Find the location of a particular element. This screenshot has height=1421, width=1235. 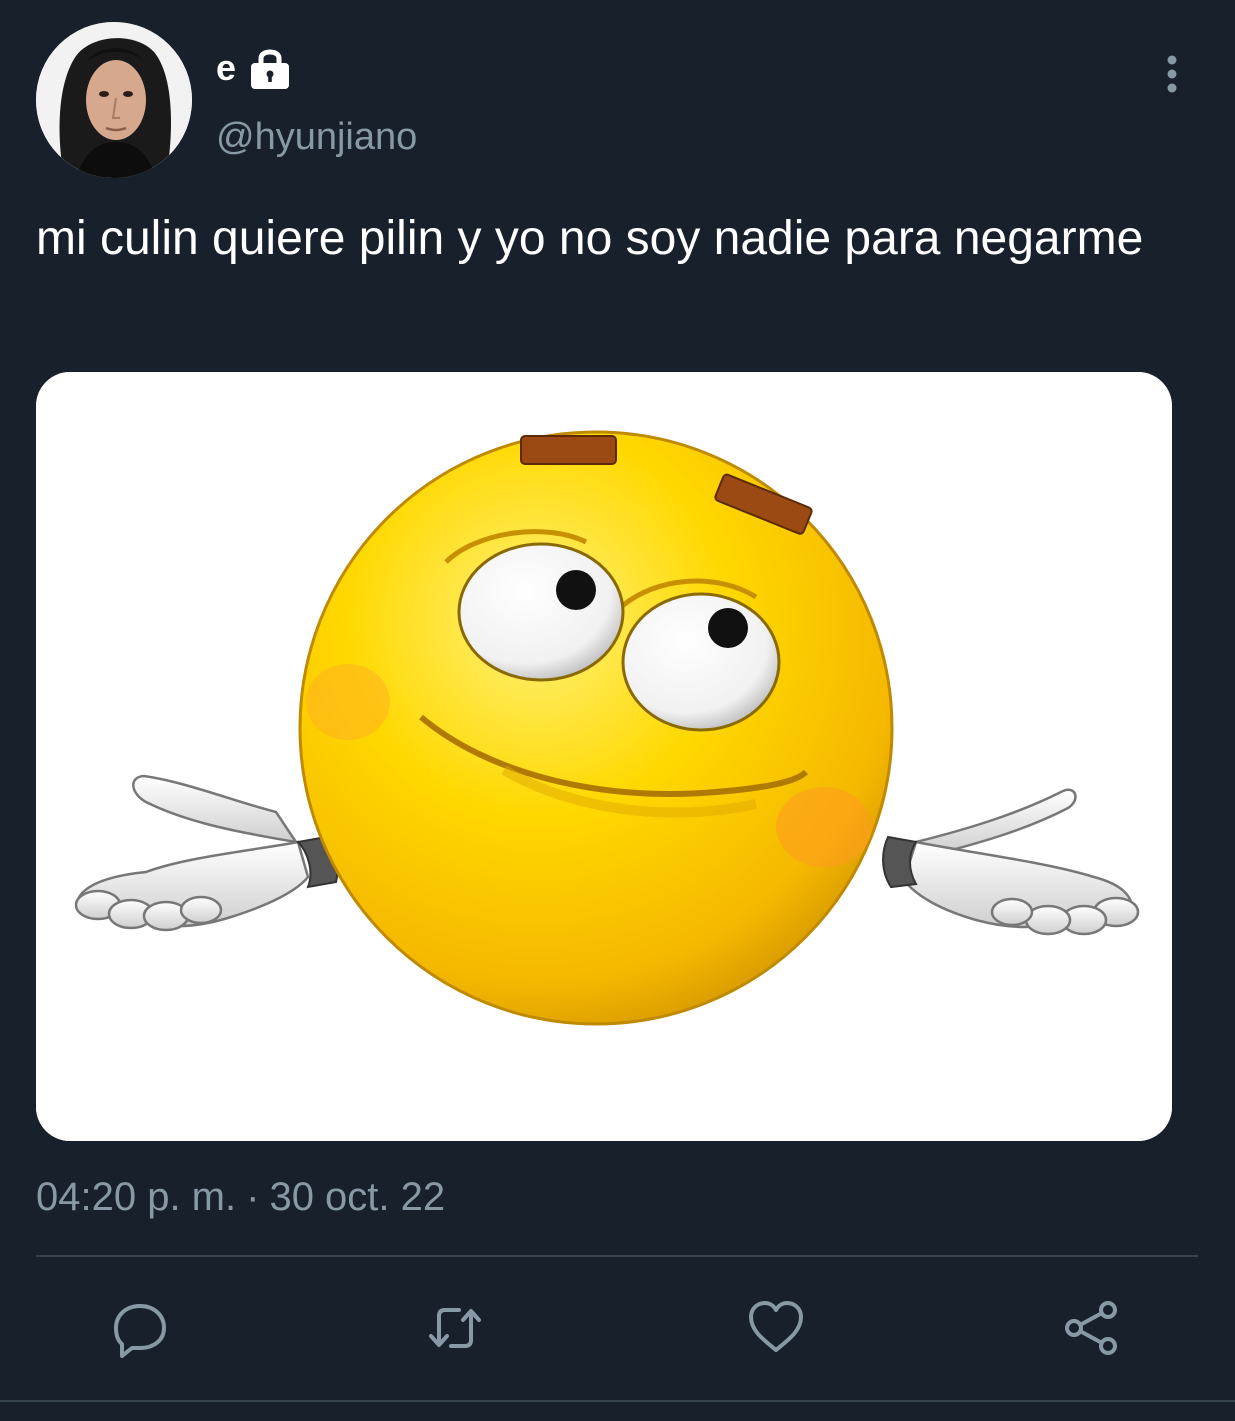

more-vertical-icon is located at coordinates (1172, 74).